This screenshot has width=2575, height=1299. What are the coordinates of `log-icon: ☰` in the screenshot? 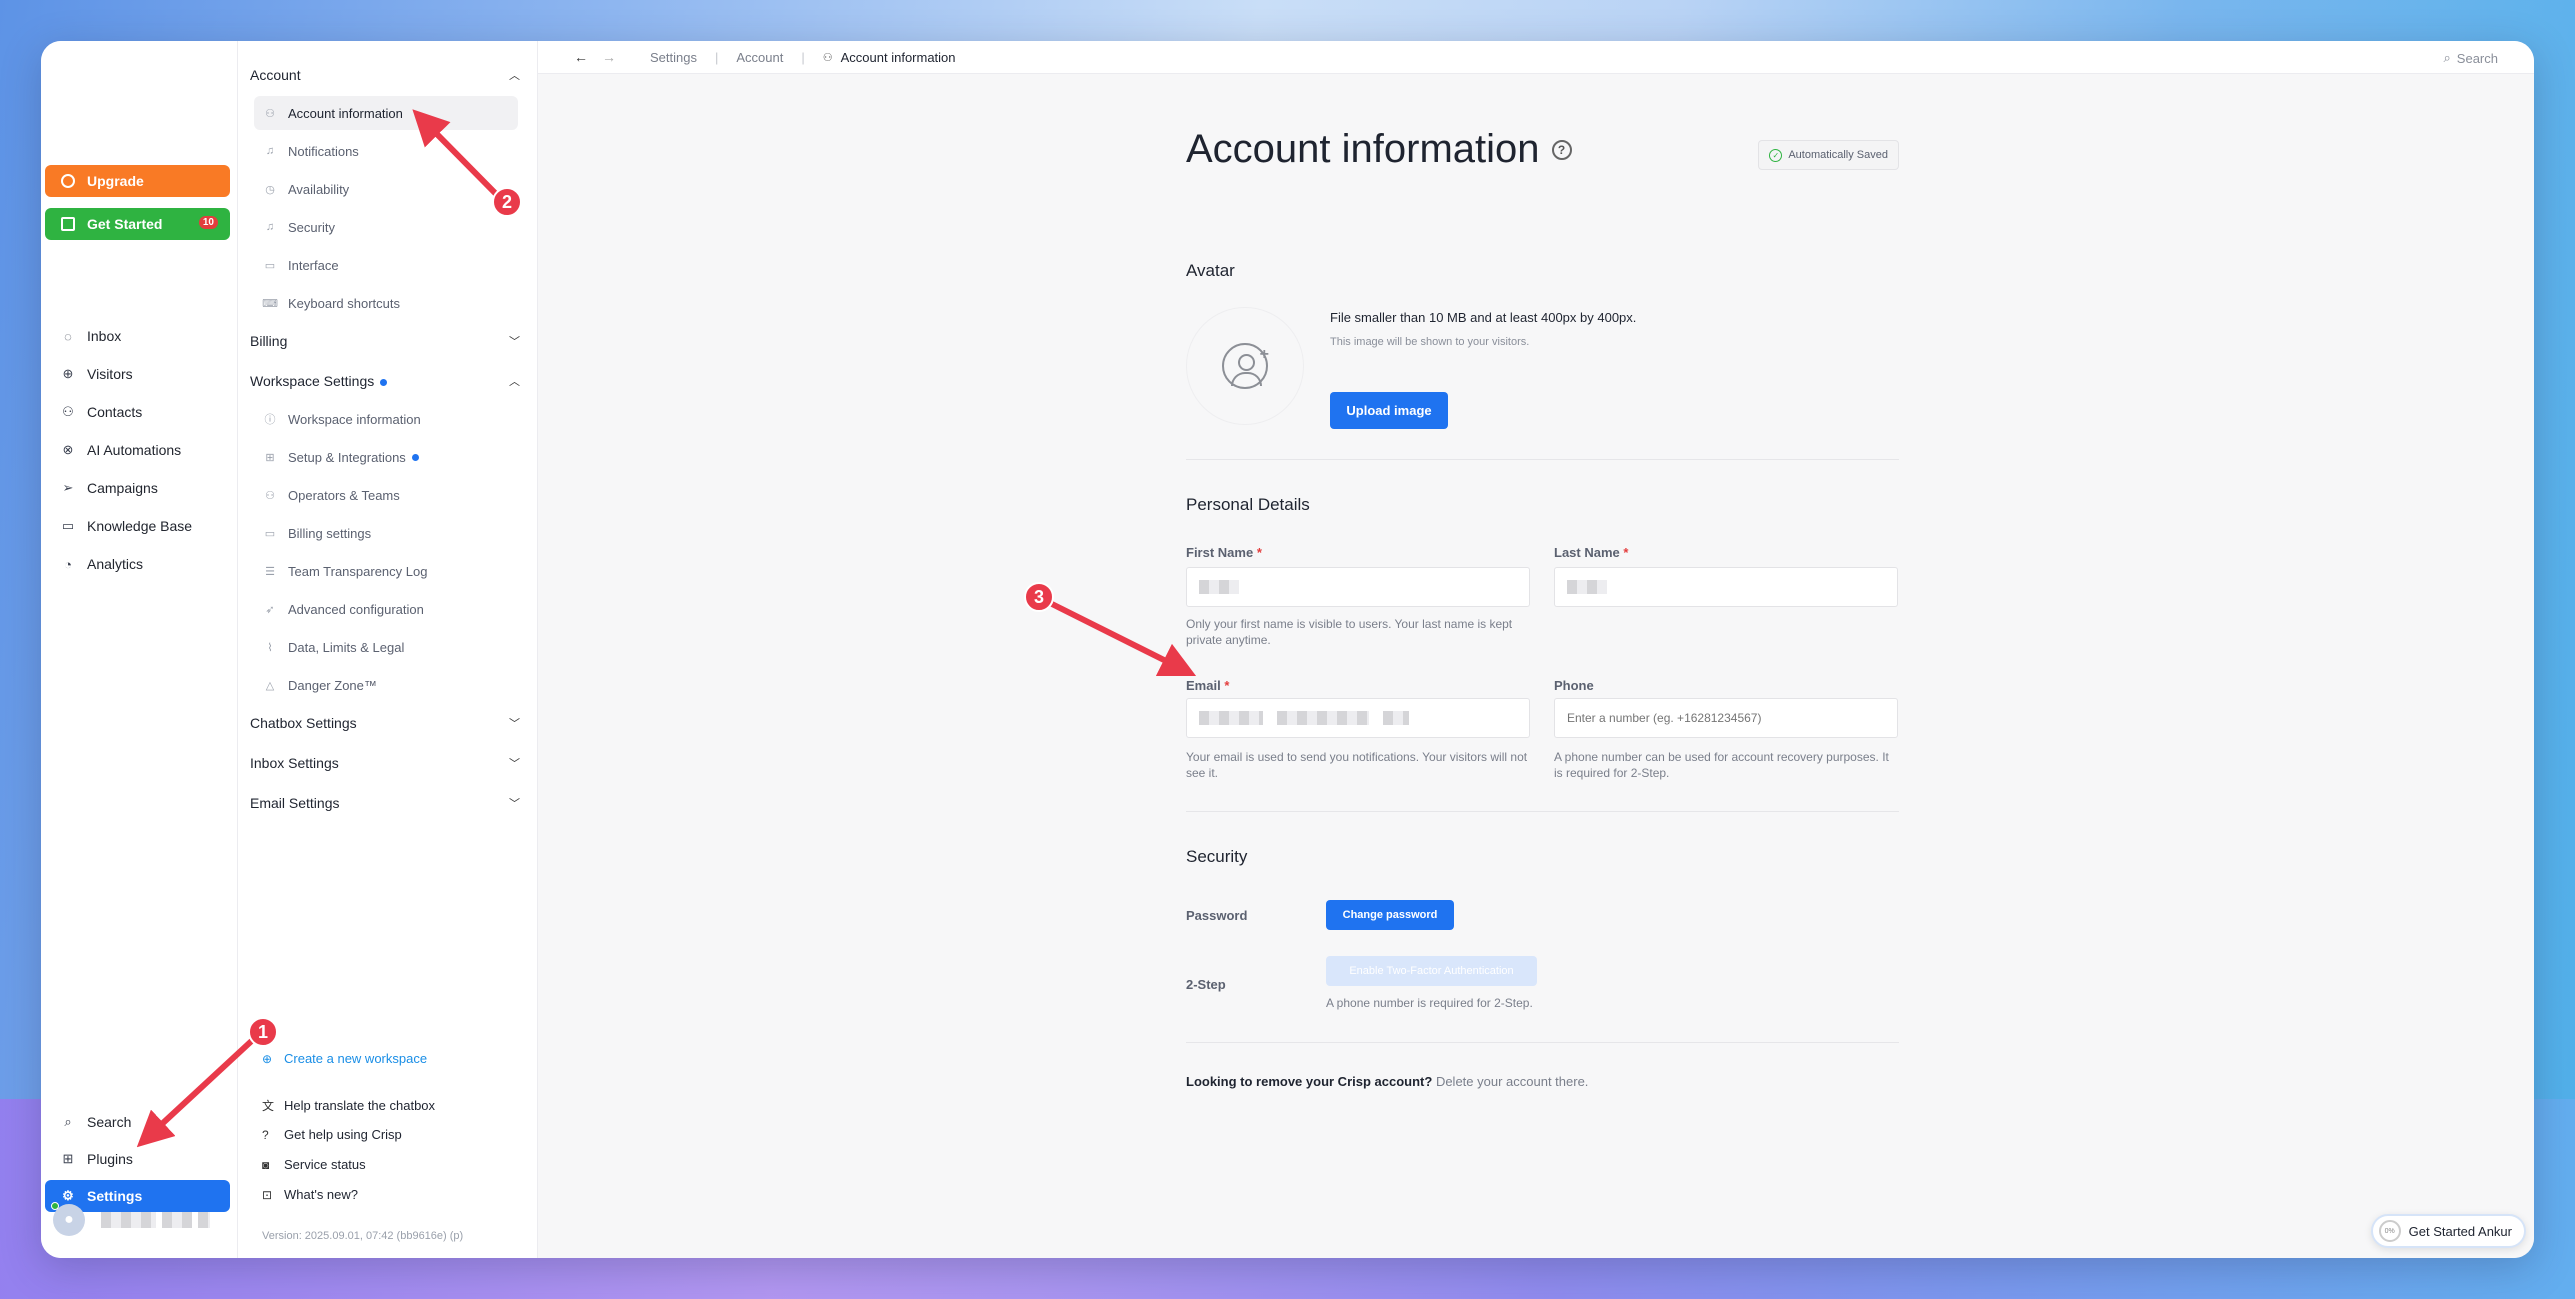 It's located at (270, 571).